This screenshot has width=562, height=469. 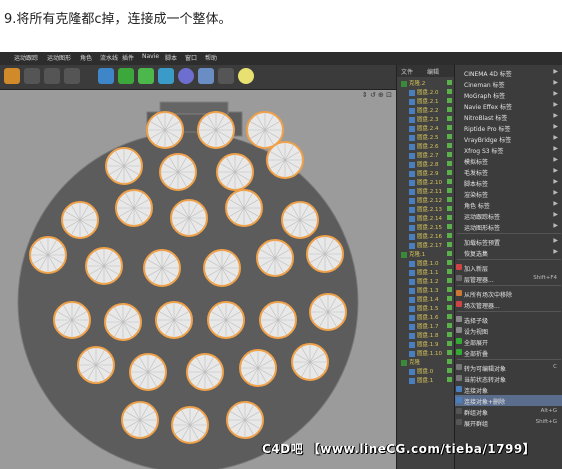 I want to click on menu-item: 插件, so click(x=128, y=57).